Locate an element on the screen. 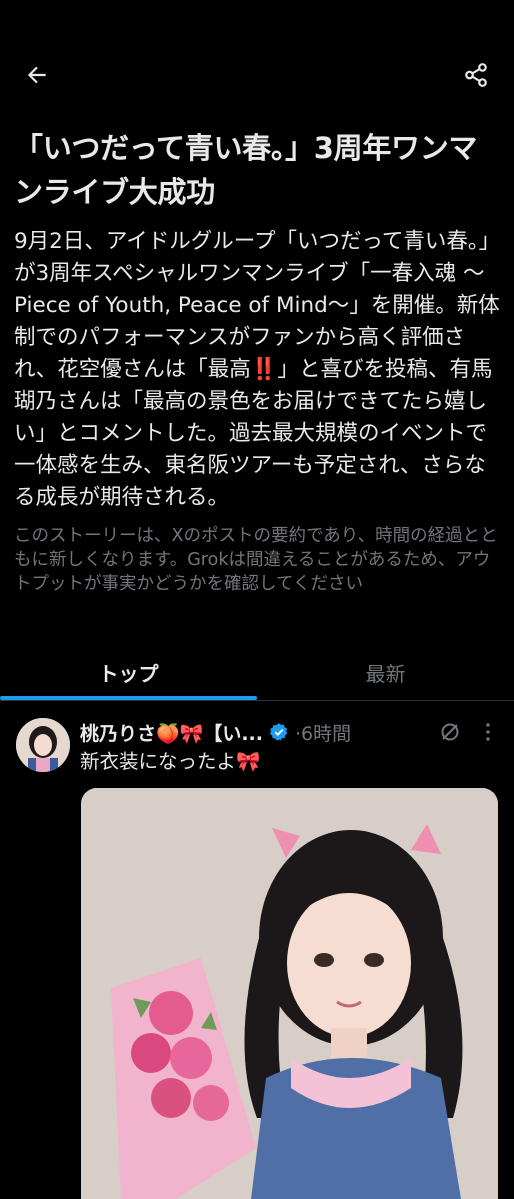 The image size is (514, 1199). tab-bar: トップ 最新 is located at coordinates (257, 672).